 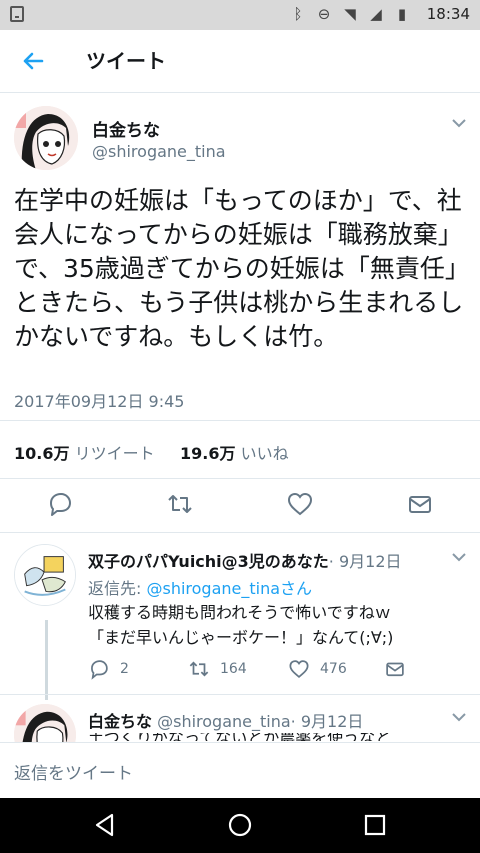 I want to click on wifi-icon: ◥, so click(x=350, y=14).